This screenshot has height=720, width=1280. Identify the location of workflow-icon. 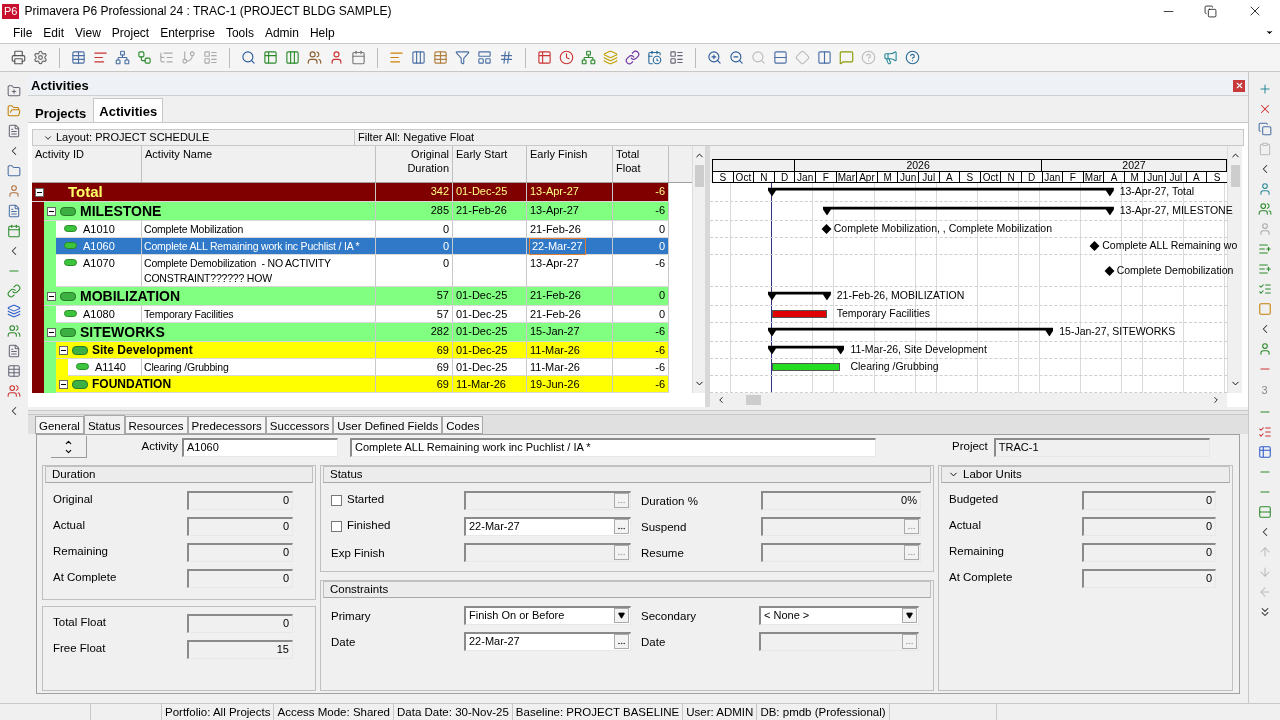
(144, 57).